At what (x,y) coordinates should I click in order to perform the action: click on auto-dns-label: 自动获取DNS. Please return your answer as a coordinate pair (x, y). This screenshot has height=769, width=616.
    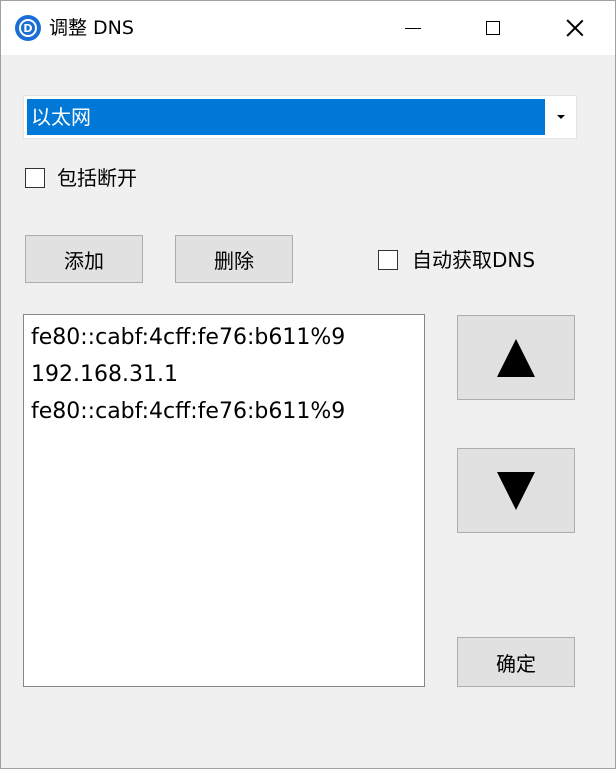
    Looking at the image, I should click on (473, 260).